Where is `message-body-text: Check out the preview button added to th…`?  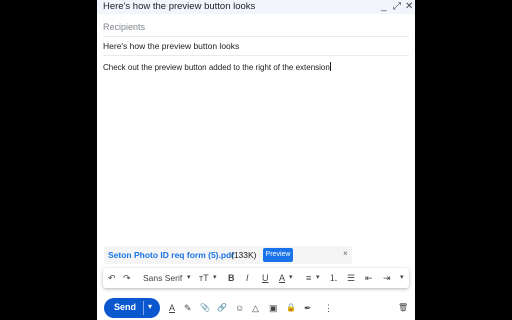
message-body-text: Check out the preview button added to th… is located at coordinates (216, 67).